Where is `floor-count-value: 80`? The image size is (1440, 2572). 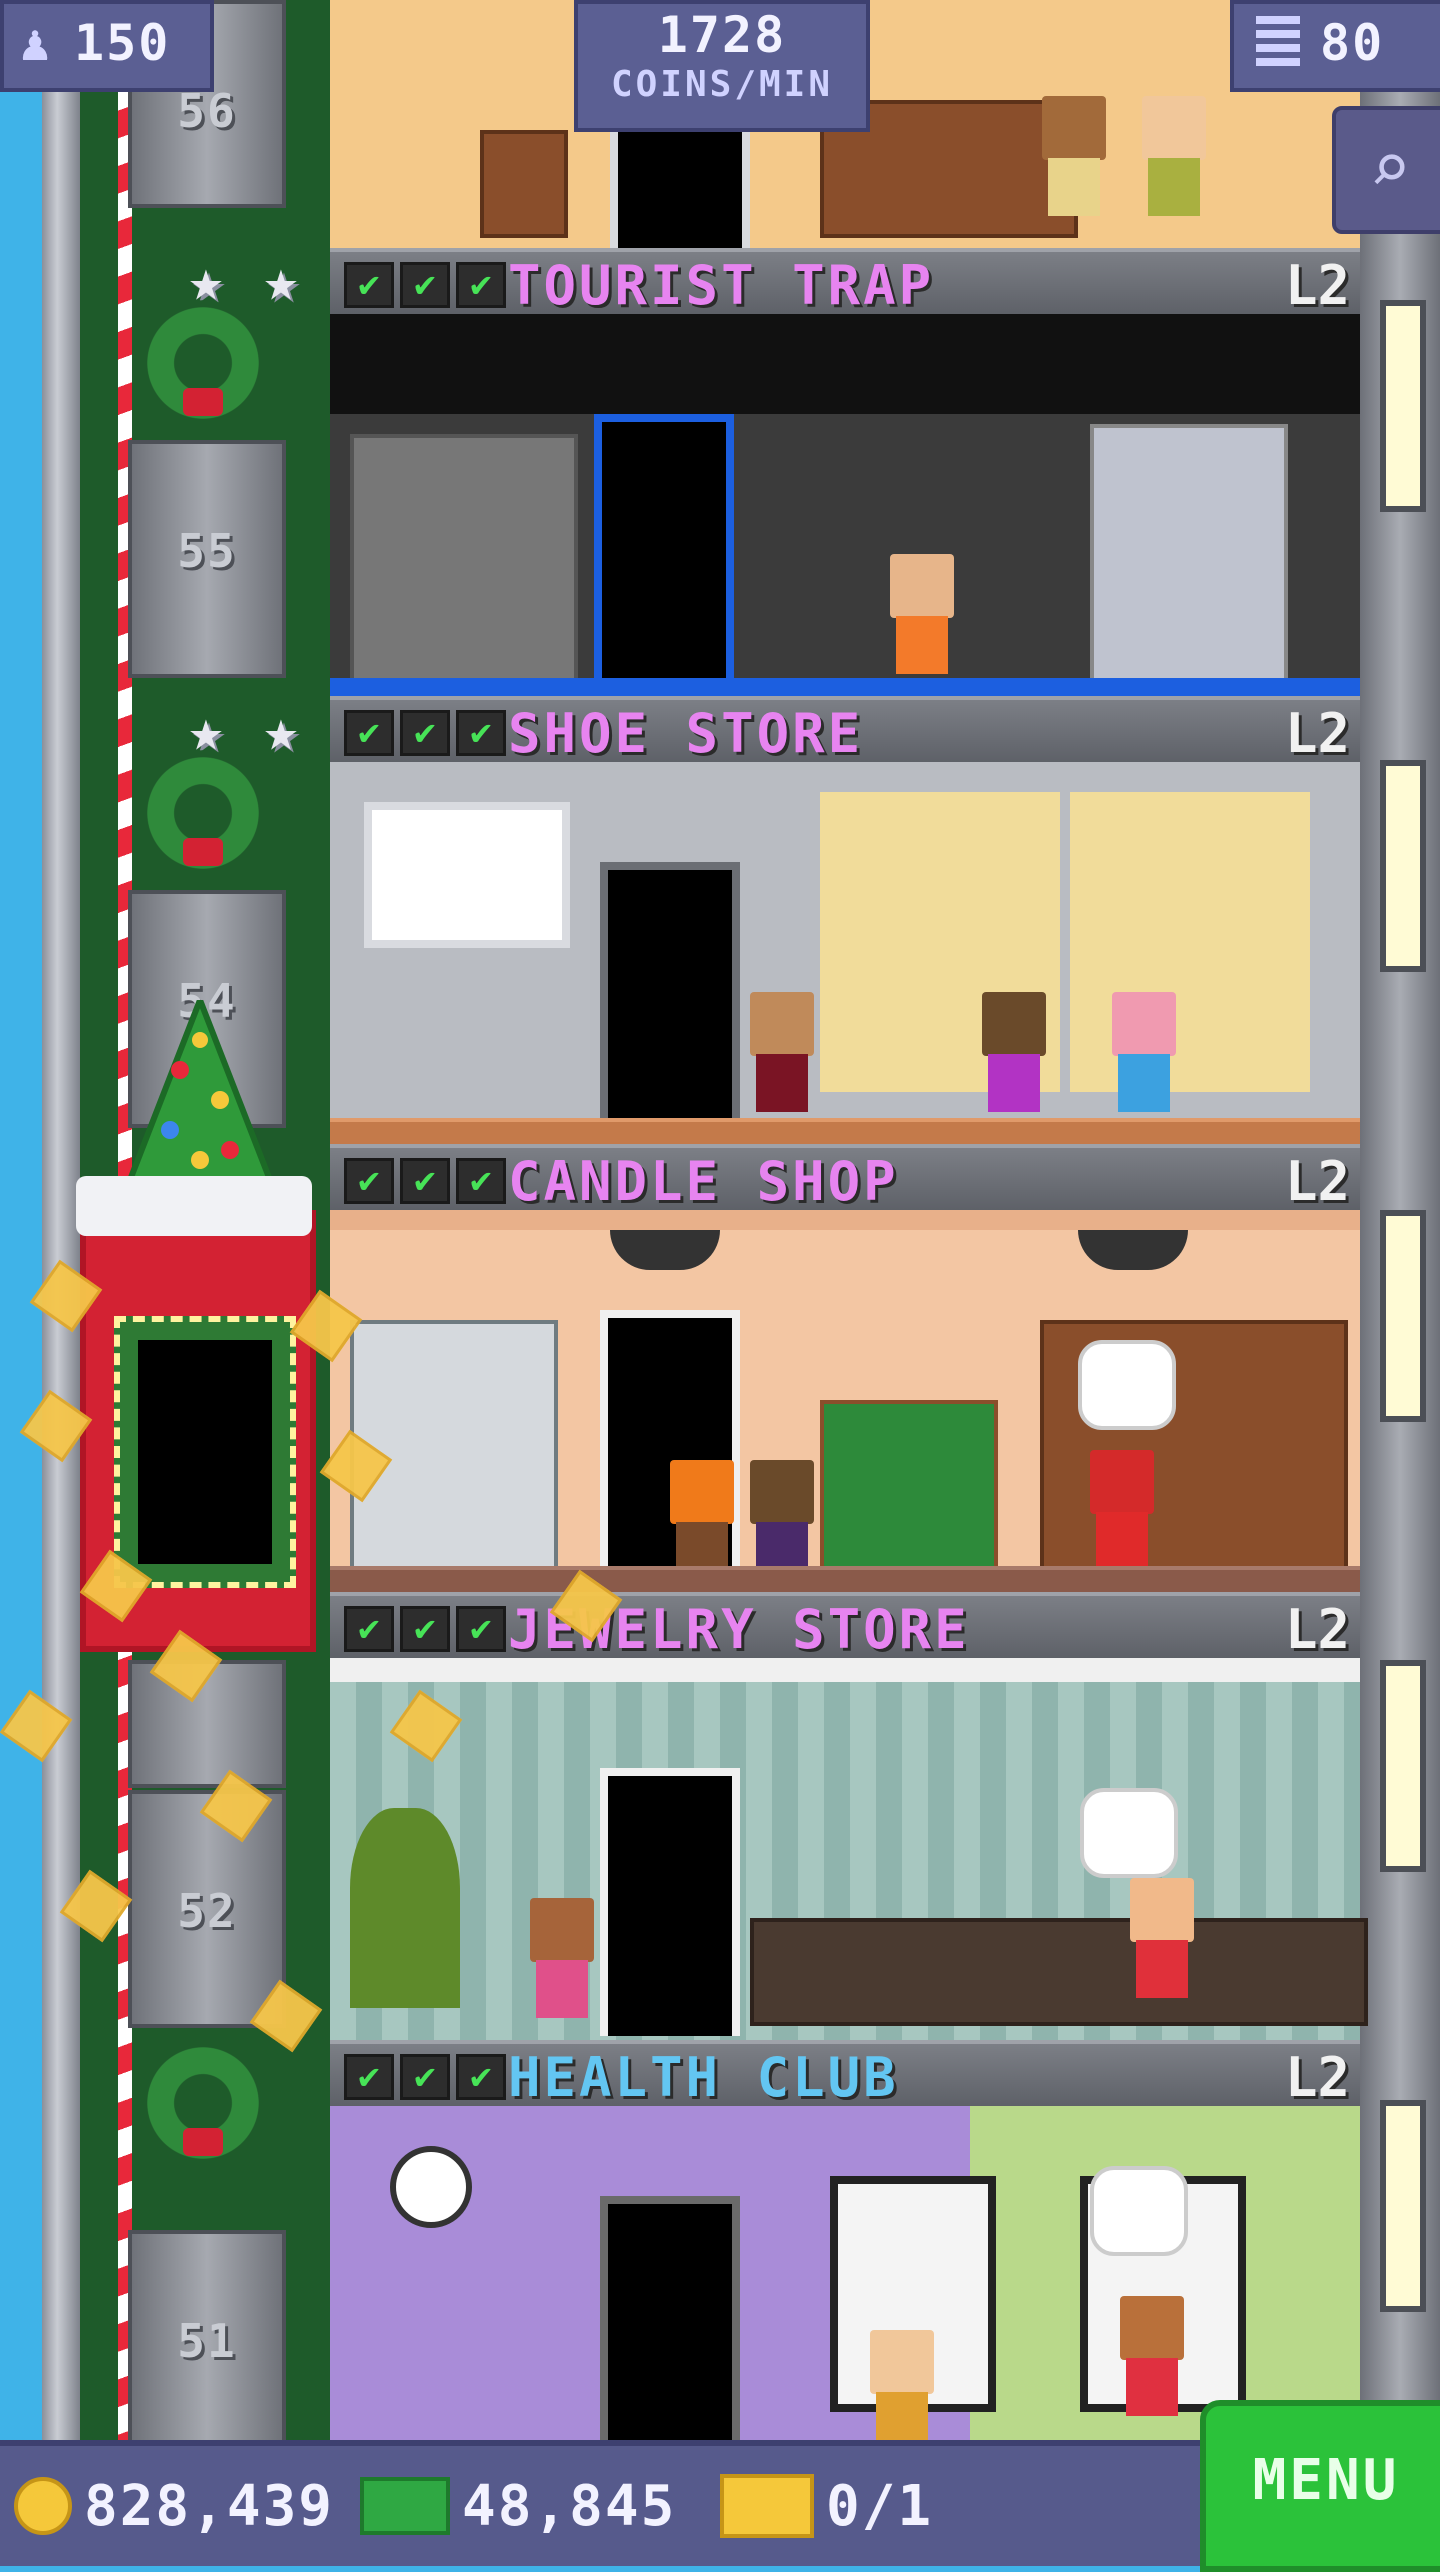 floor-count-value: 80 is located at coordinates (1352, 43).